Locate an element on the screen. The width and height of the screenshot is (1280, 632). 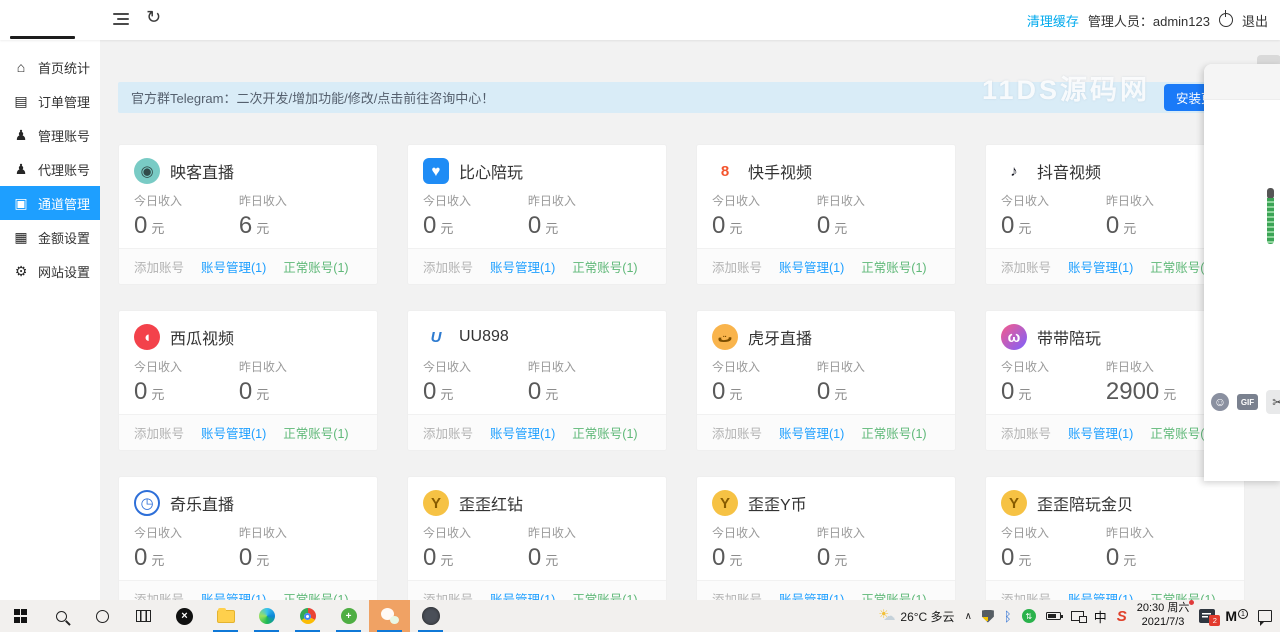
clear-cache-link: 清理缓存 is located at coordinates (1053, 20).